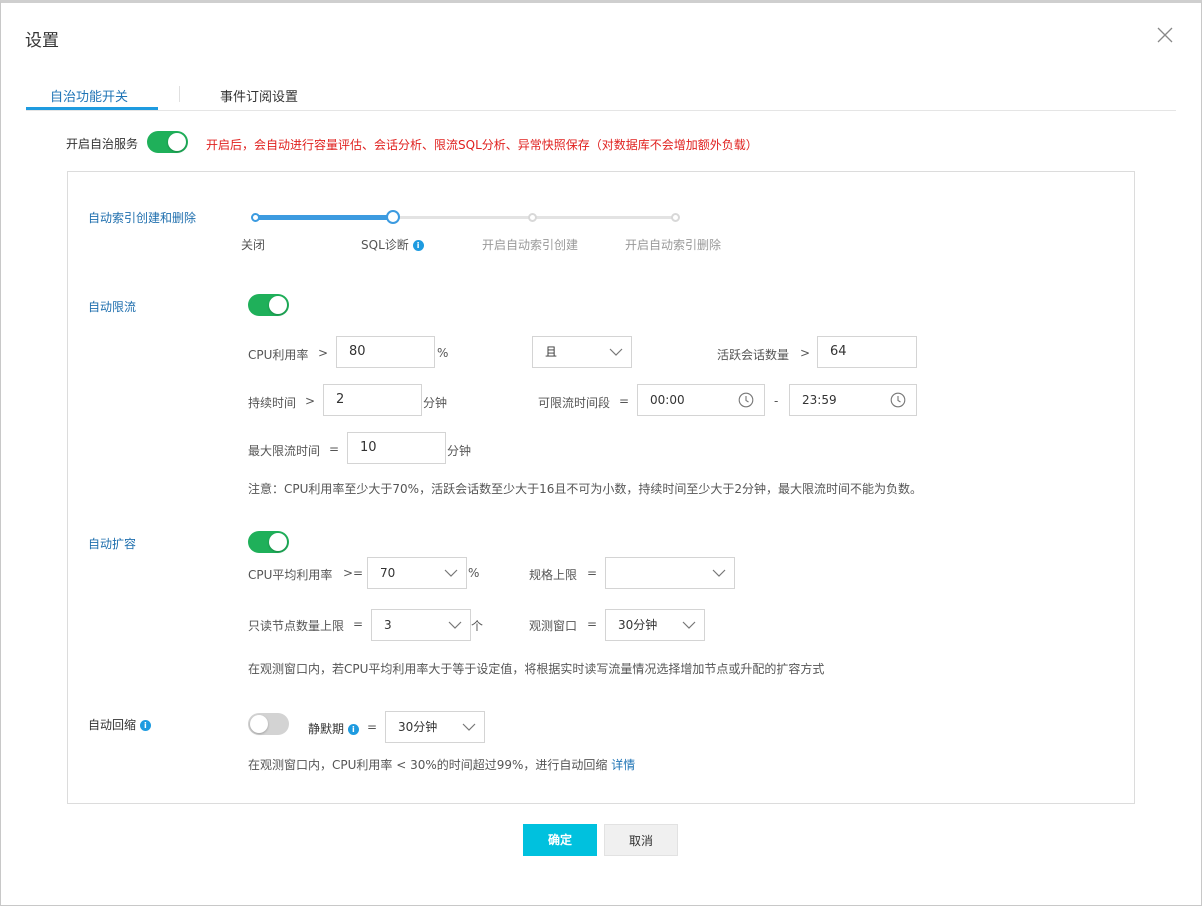 The width and height of the screenshot is (1202, 906). Describe the element at coordinates (1165, 35) in the screenshot. I see `close-icon` at that location.